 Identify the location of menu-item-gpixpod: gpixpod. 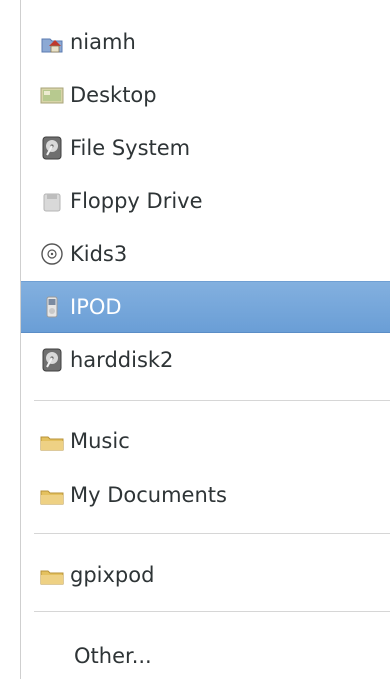
(205, 575).